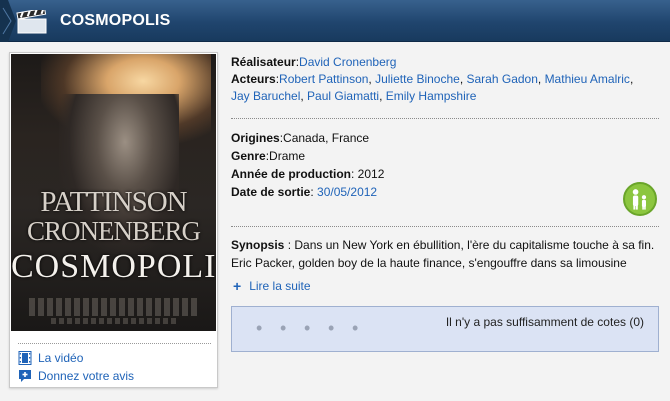 Image resolution: width=670 pixels, height=401 pixels. I want to click on synopsis-label: Synopsis, so click(258, 245).